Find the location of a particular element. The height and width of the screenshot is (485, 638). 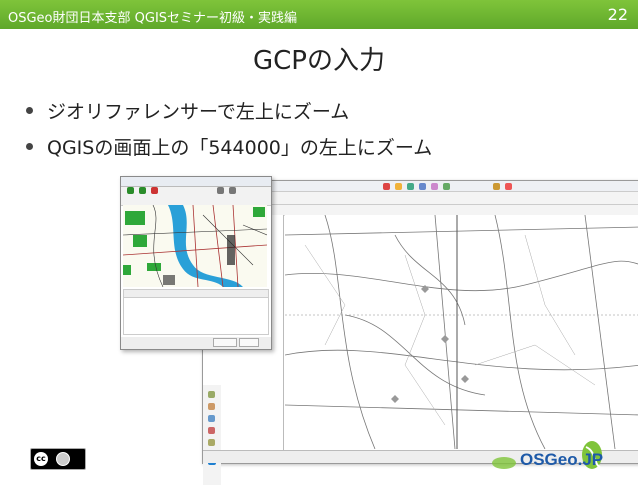

georef-status-bar is located at coordinates (196, 343).